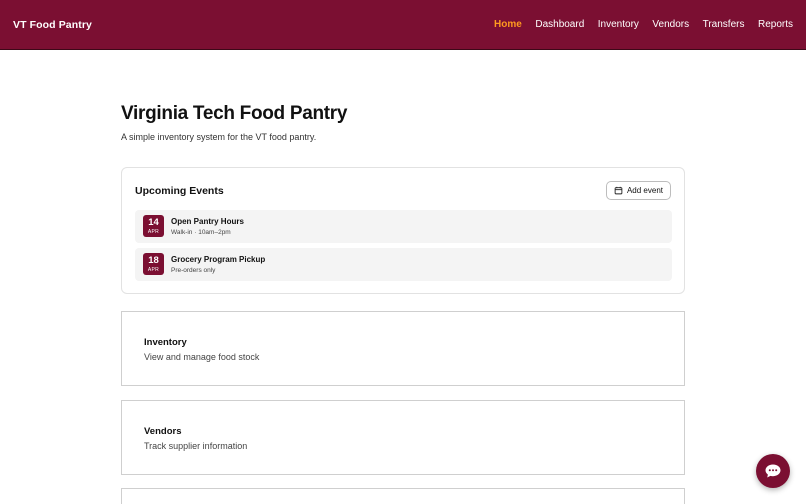 The image size is (806, 504). Describe the element at coordinates (153, 222) in the screenshot. I see `event-day: 14` at that location.